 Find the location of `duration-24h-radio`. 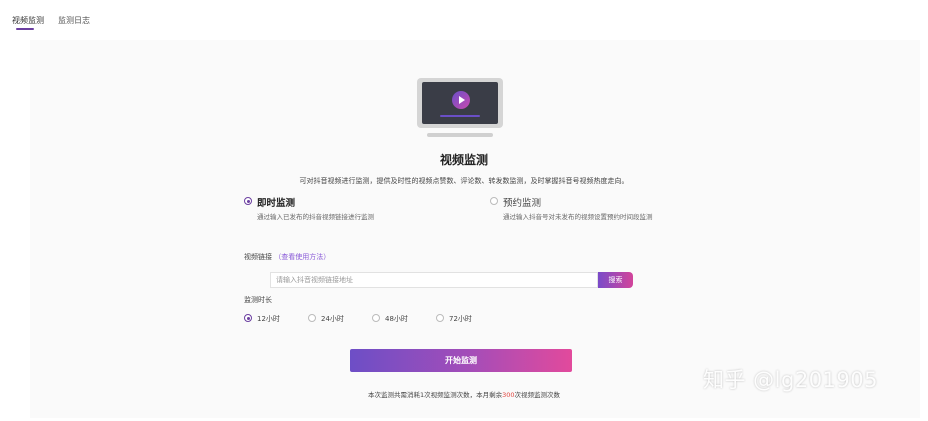

duration-24h-radio is located at coordinates (312, 318).